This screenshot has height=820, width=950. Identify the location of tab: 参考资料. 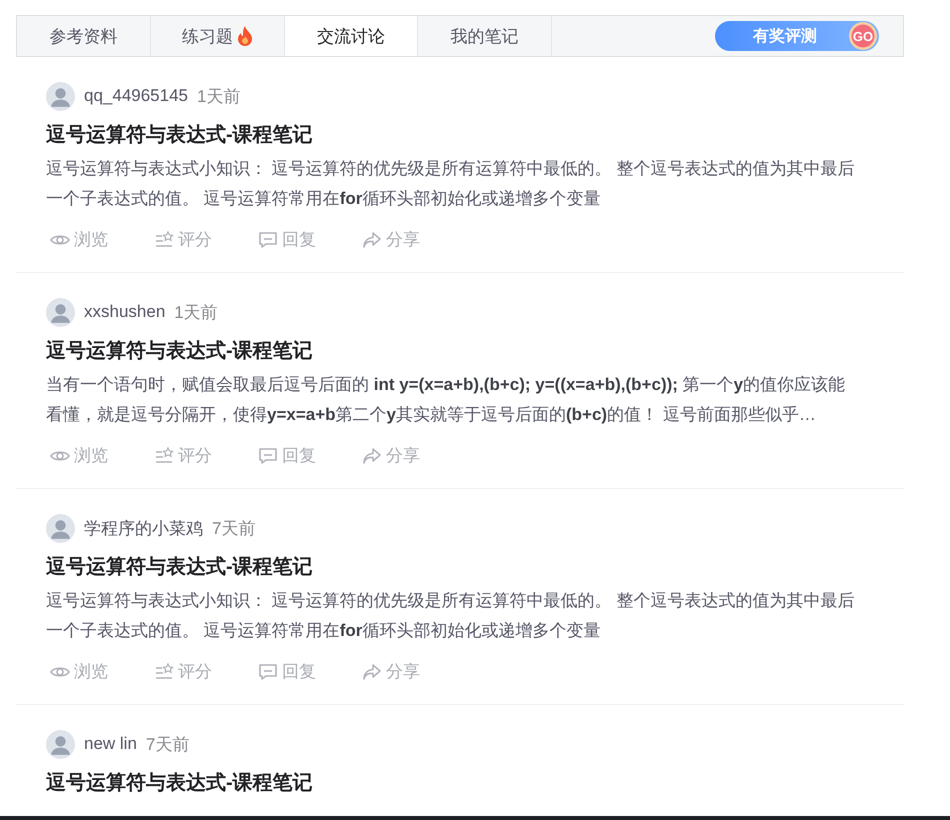
(84, 36).